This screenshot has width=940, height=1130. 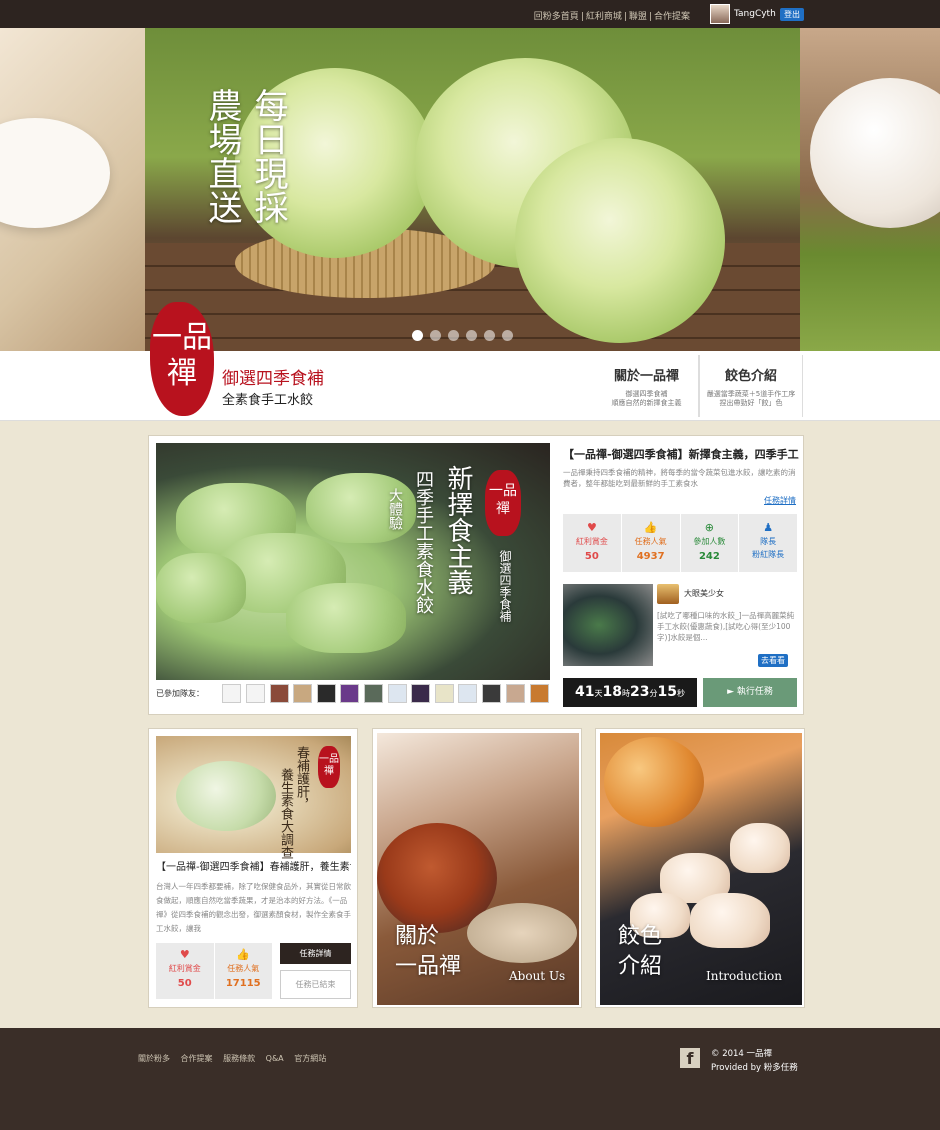 What do you see at coordinates (709, 541) in the screenshot?
I see `stat-participants-label: 參加人數` at bounding box center [709, 541].